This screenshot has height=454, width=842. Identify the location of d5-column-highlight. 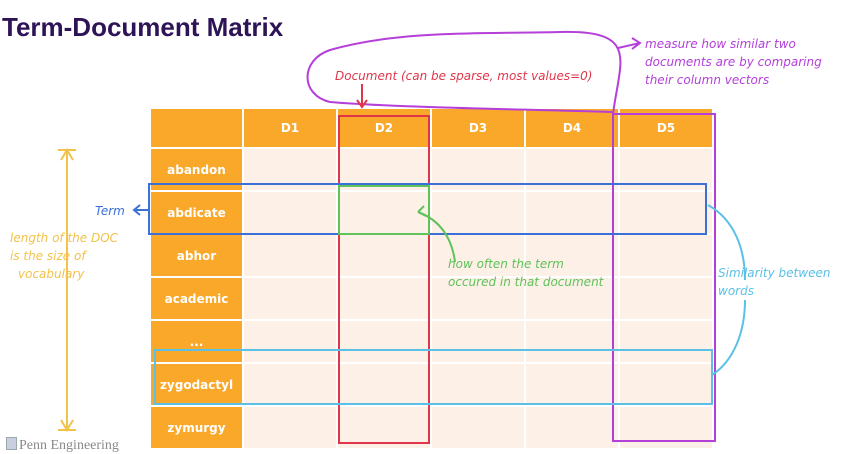
(664, 277).